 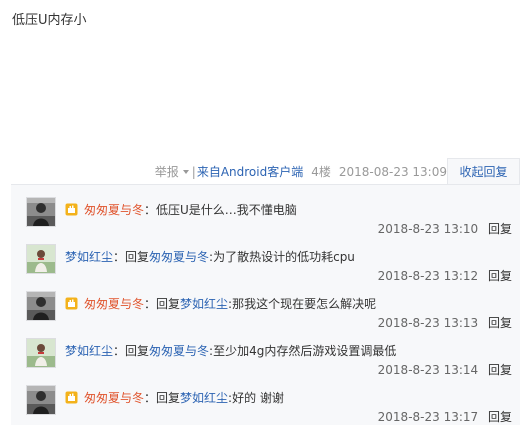 What do you see at coordinates (282, 257) in the screenshot?
I see `reply-text: :为了散热设计的低功耗cpu` at bounding box center [282, 257].